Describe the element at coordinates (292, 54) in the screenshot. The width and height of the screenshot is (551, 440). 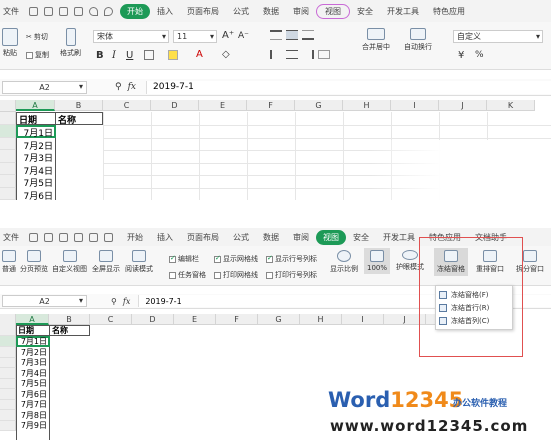
I see `align-center-icon` at that location.